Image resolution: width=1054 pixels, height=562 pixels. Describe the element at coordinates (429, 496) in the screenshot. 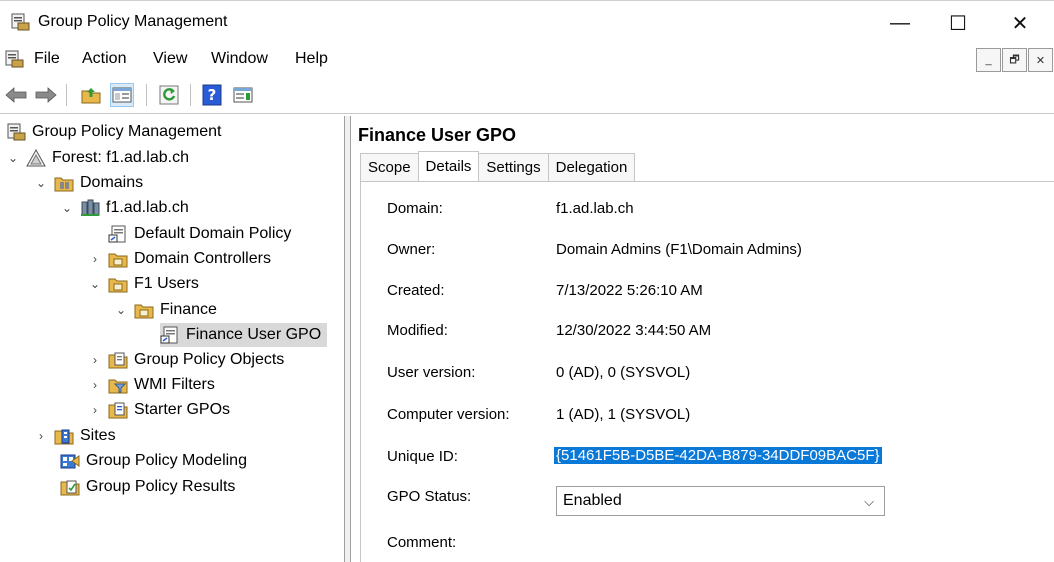

I see `gpo-status-label: GPO Status:` at that location.